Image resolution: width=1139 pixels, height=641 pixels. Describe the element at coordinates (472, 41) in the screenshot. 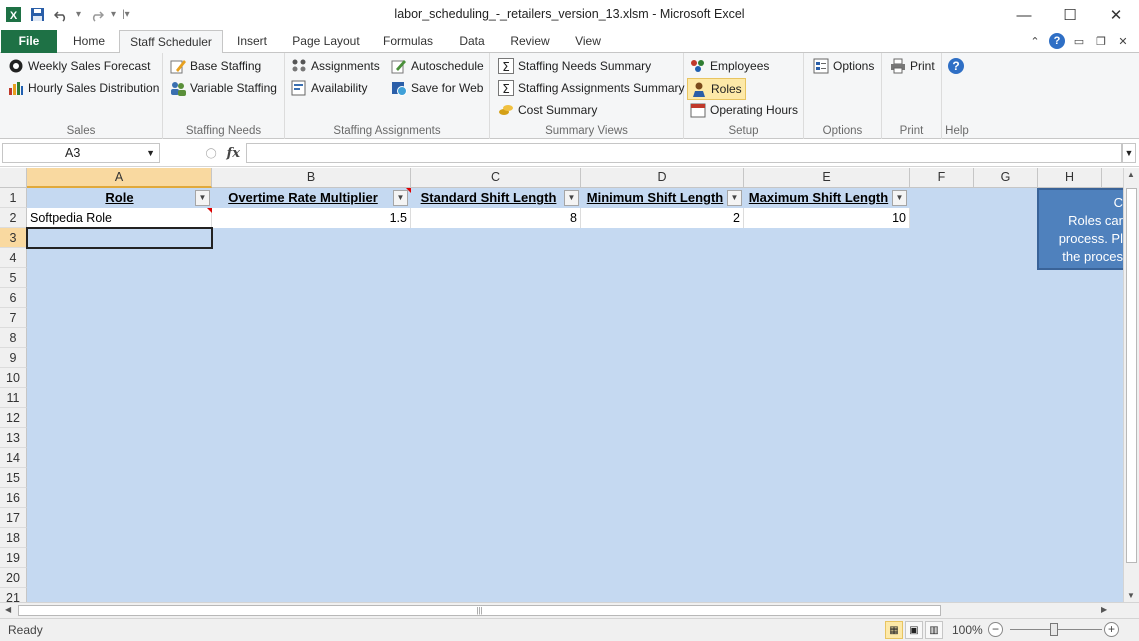

I see `tab-data: Data` at that location.